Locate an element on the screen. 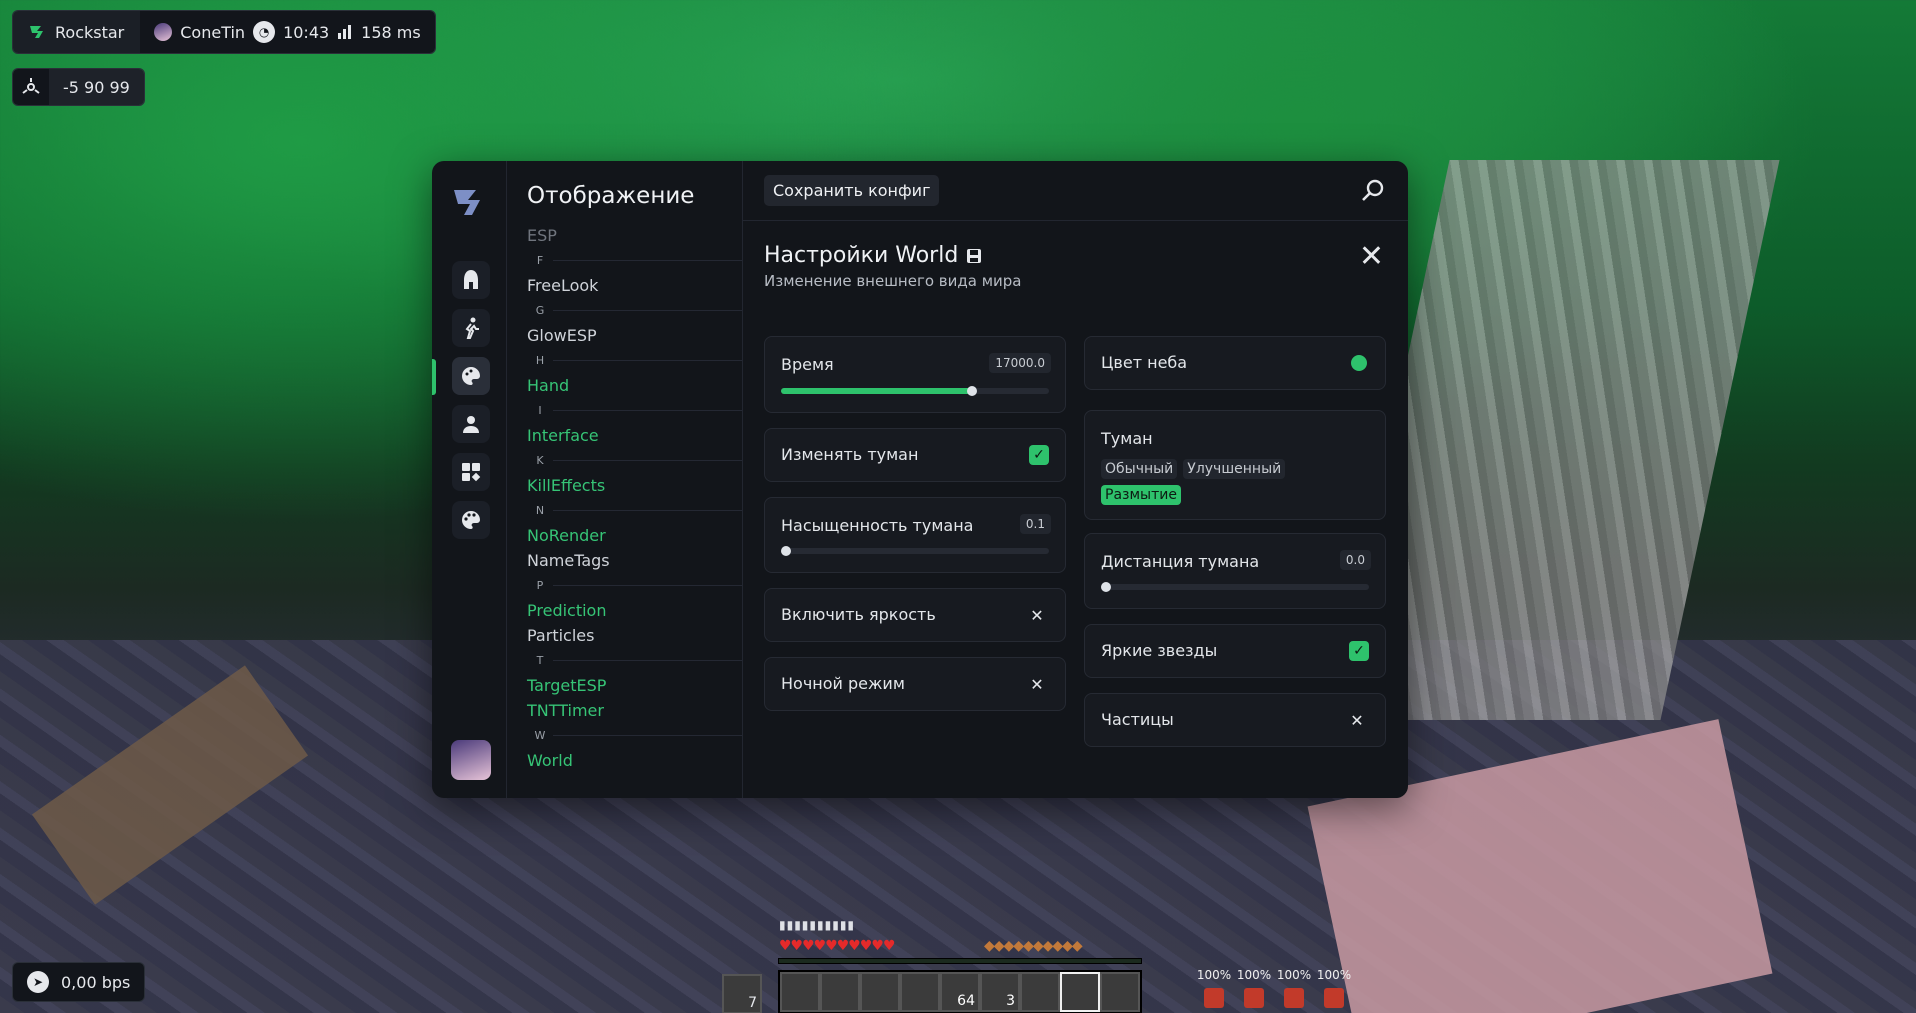  fog-saturation-knob is located at coordinates (786, 551).